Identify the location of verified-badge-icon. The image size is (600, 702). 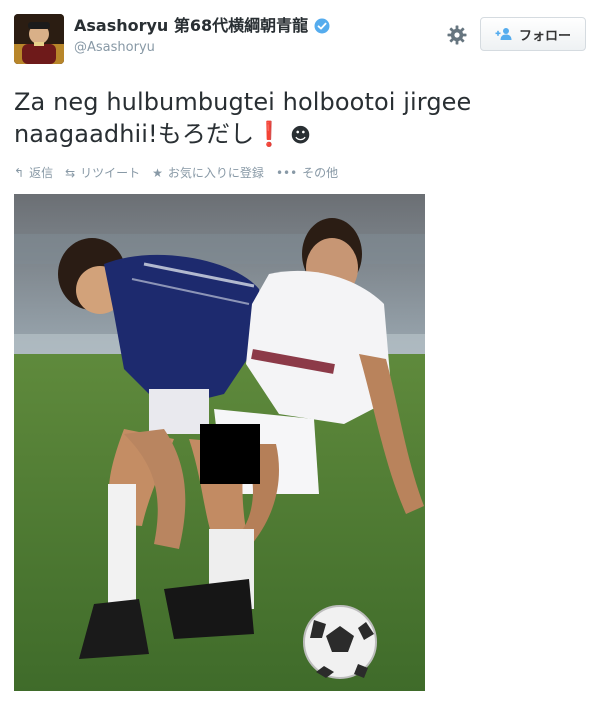
(322, 26).